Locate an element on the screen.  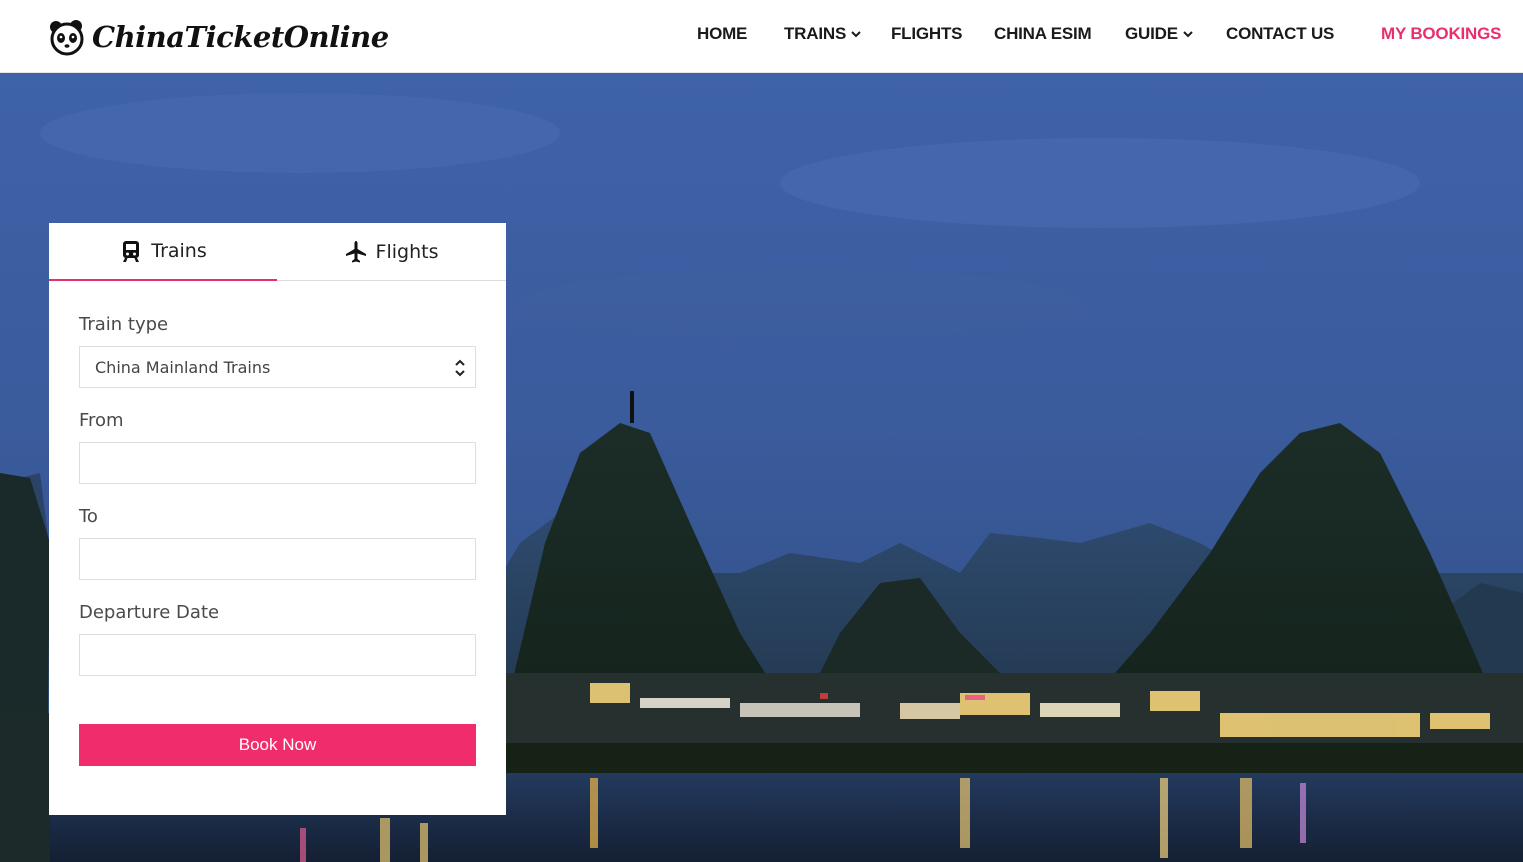
train-type-label: Train type is located at coordinates (124, 324).